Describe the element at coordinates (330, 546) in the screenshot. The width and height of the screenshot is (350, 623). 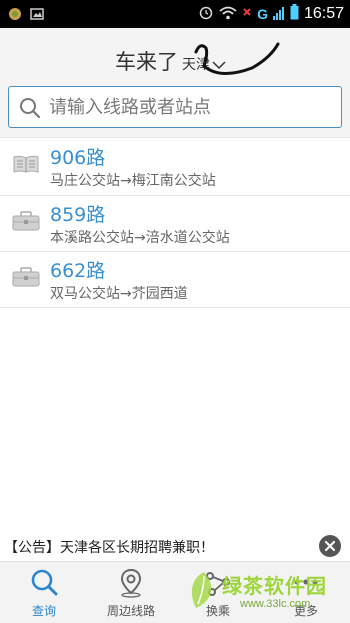
I see `close-icon` at that location.